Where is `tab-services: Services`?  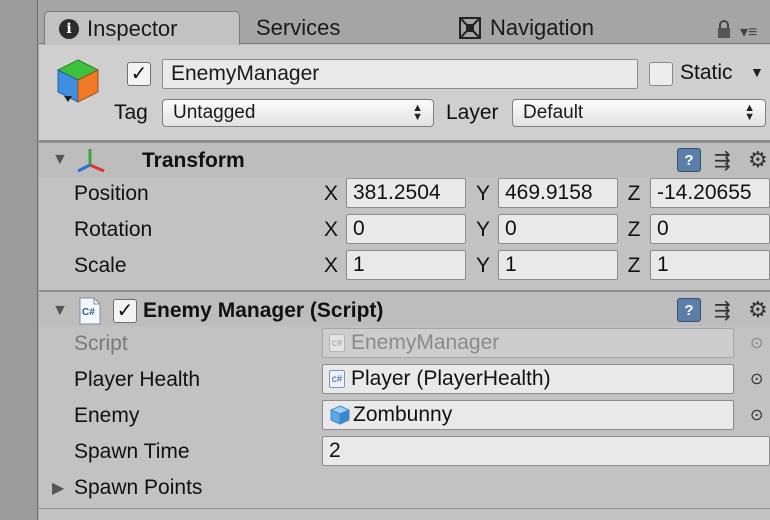 tab-services: Services is located at coordinates (298, 28).